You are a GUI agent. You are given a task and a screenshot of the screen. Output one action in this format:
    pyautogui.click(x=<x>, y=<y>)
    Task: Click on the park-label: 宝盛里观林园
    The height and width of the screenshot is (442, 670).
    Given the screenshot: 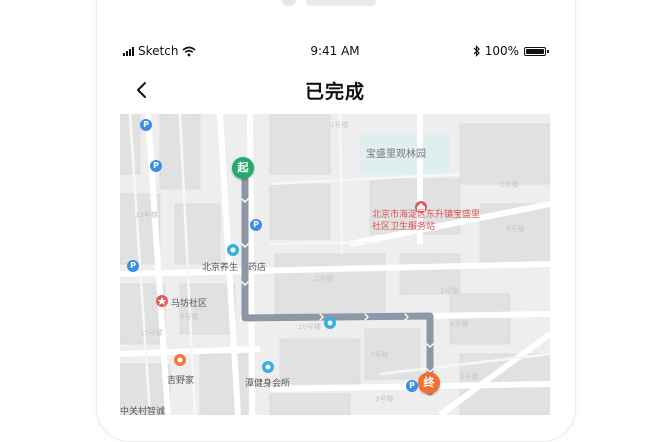 What is the action you would take?
    pyautogui.click(x=396, y=154)
    